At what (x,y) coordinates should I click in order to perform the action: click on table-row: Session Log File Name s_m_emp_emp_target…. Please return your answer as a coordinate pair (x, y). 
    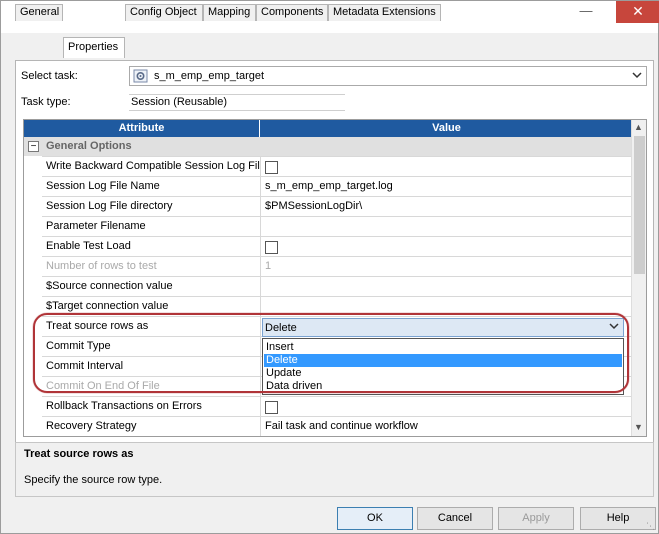
    Looking at the image, I should click on (337, 186).